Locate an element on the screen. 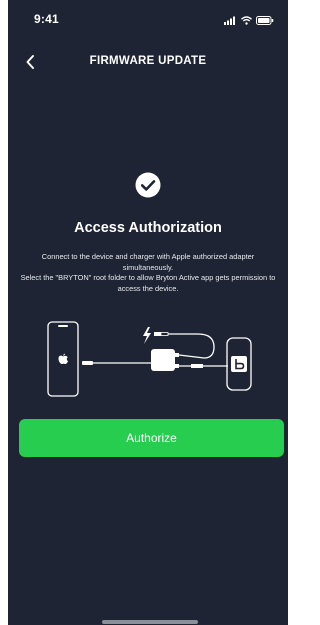  navigation-bar: FIRMWARE UPDATE is located at coordinates (148, 62).